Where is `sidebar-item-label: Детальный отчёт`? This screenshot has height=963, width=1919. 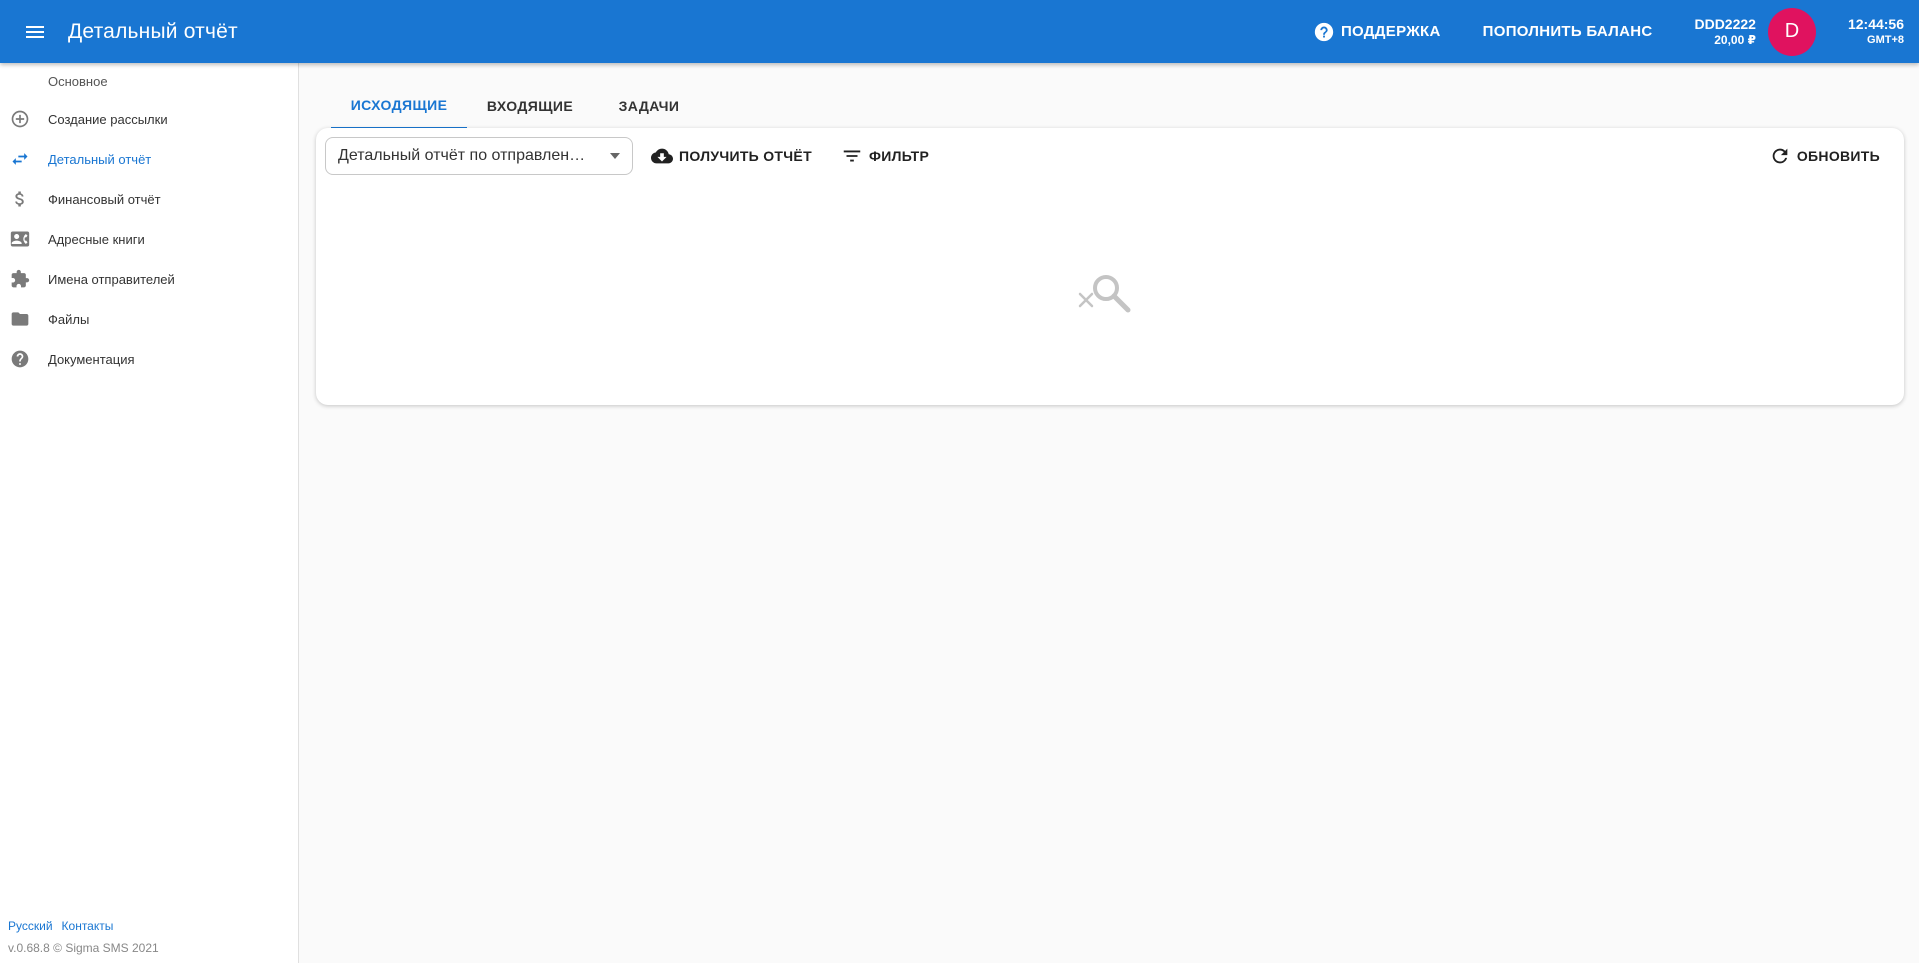 sidebar-item-label: Детальный отчёт is located at coordinates (100, 159).